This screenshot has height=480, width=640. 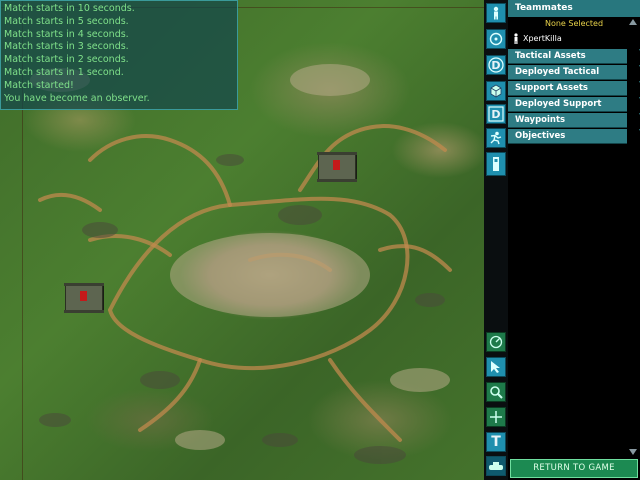 I want to click on cube-icon, so click(x=496, y=91).